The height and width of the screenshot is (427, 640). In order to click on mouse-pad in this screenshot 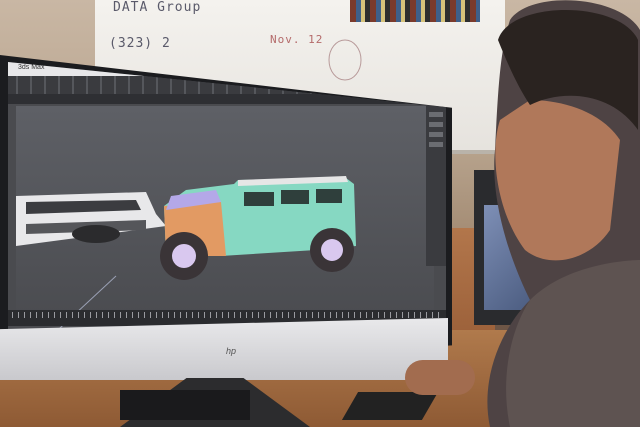, I will do `click(390, 406)`.